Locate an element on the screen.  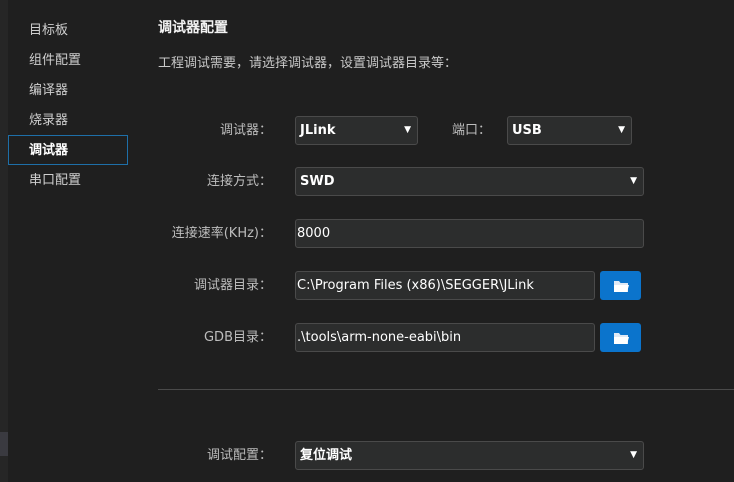
debugger-dir-input: C:\Program Files (x86)\SEGGER\JLink is located at coordinates (445, 285).